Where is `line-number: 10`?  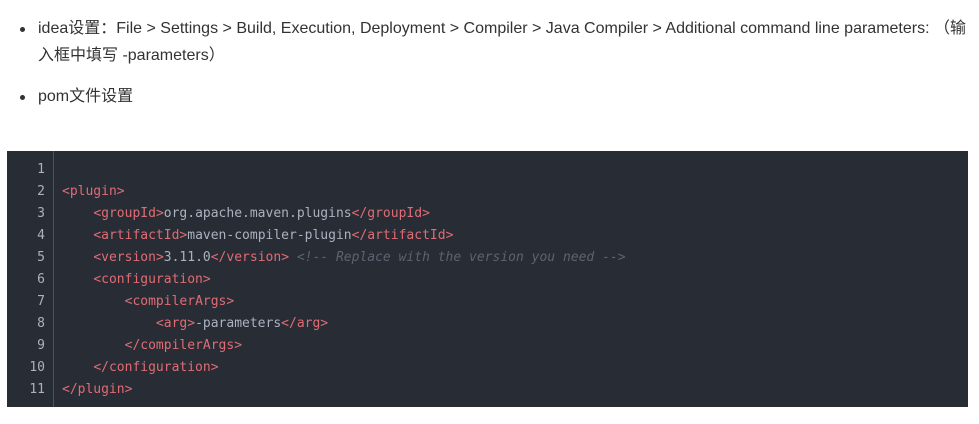 line-number: 10 is located at coordinates (37, 367).